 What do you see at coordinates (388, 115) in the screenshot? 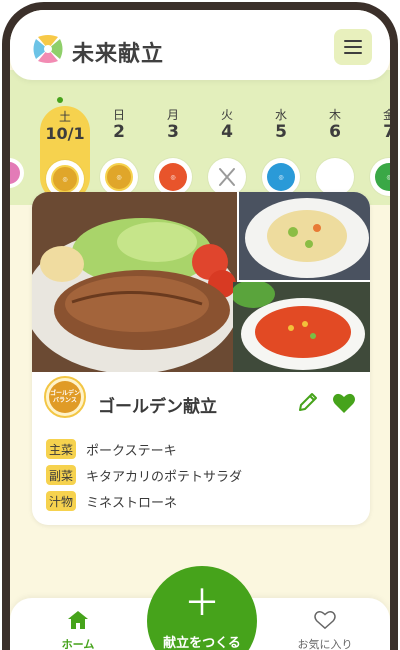
I see `day-of-week: 金` at bounding box center [388, 115].